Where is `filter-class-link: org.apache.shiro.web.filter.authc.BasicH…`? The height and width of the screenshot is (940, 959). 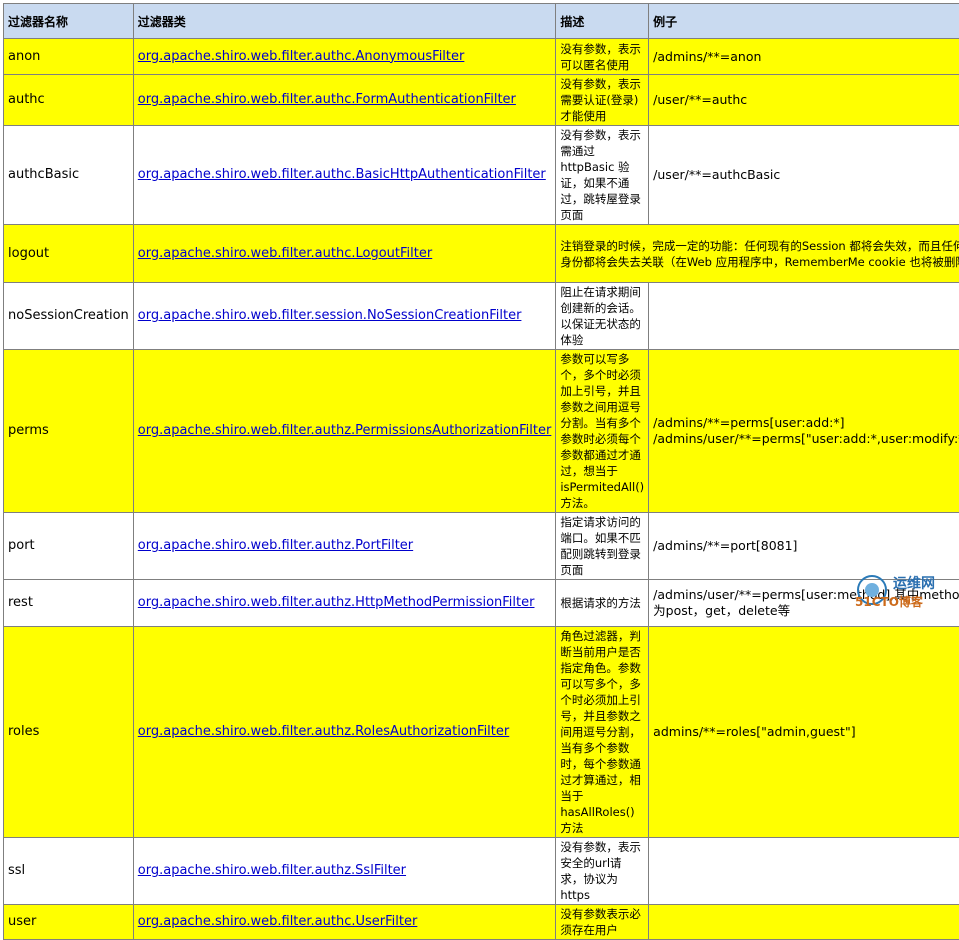 filter-class-link: org.apache.shiro.web.filter.authc.BasicH… is located at coordinates (342, 174).